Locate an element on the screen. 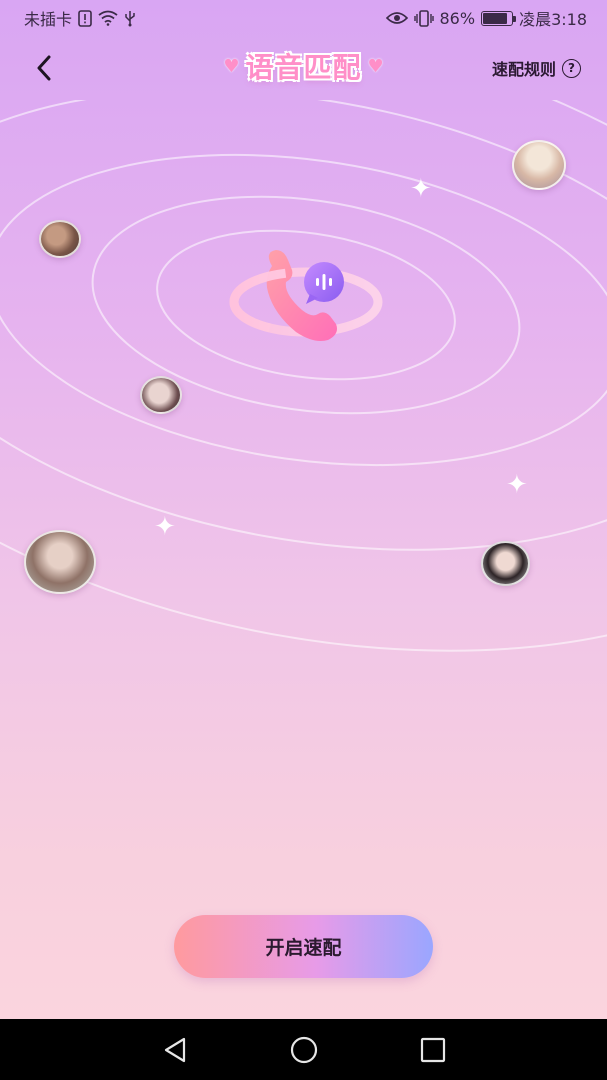 This screenshot has height=1080, width=607. wifi-icon is located at coordinates (108, 18).